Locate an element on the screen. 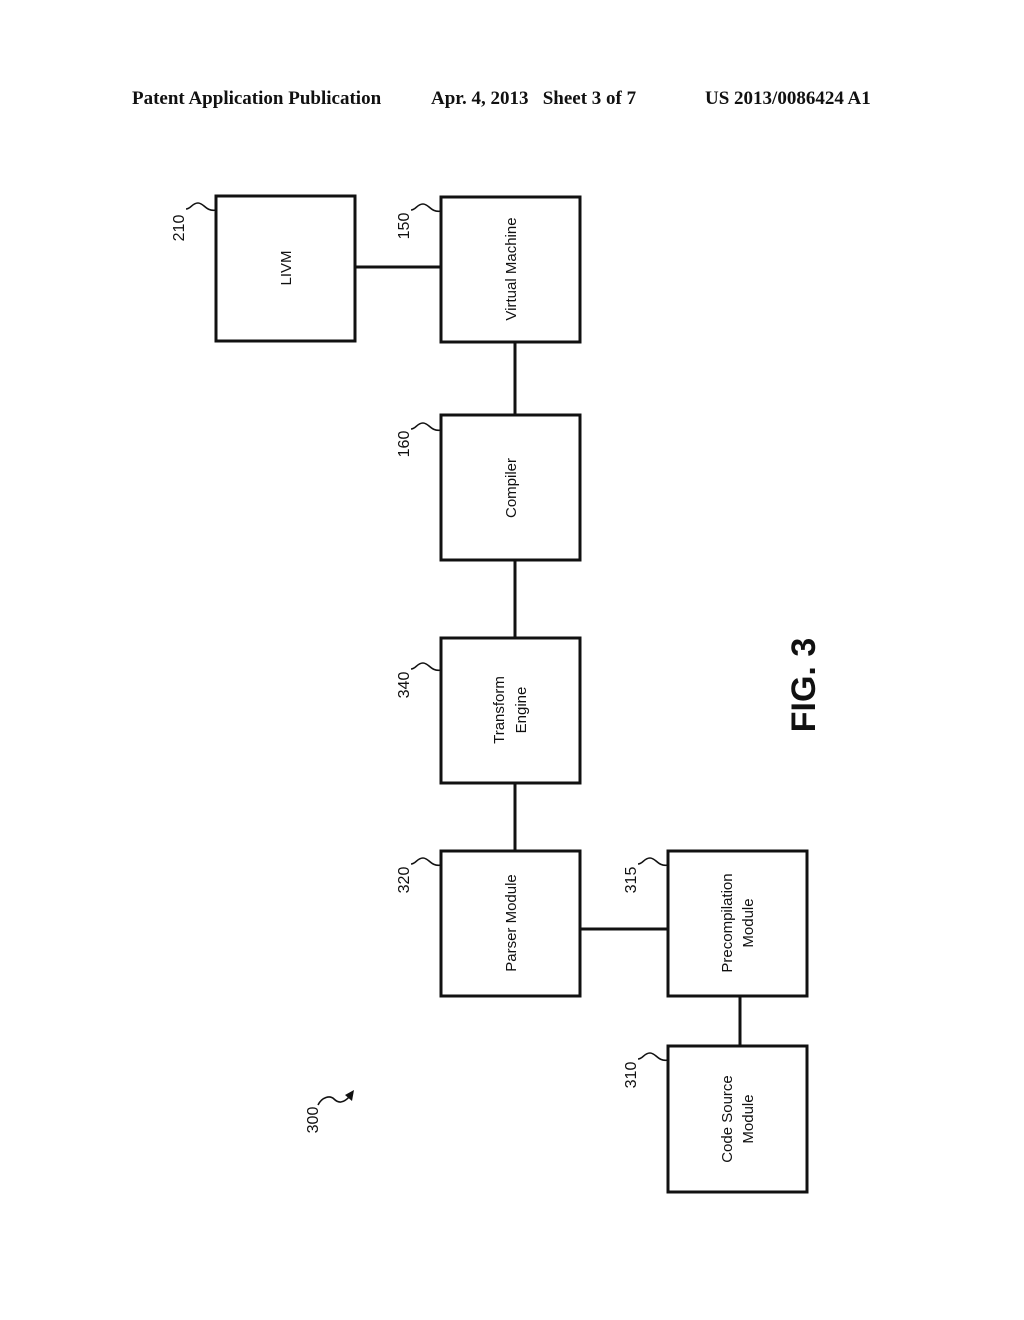  figure-label: FIG. 3 is located at coordinates (804, 685).